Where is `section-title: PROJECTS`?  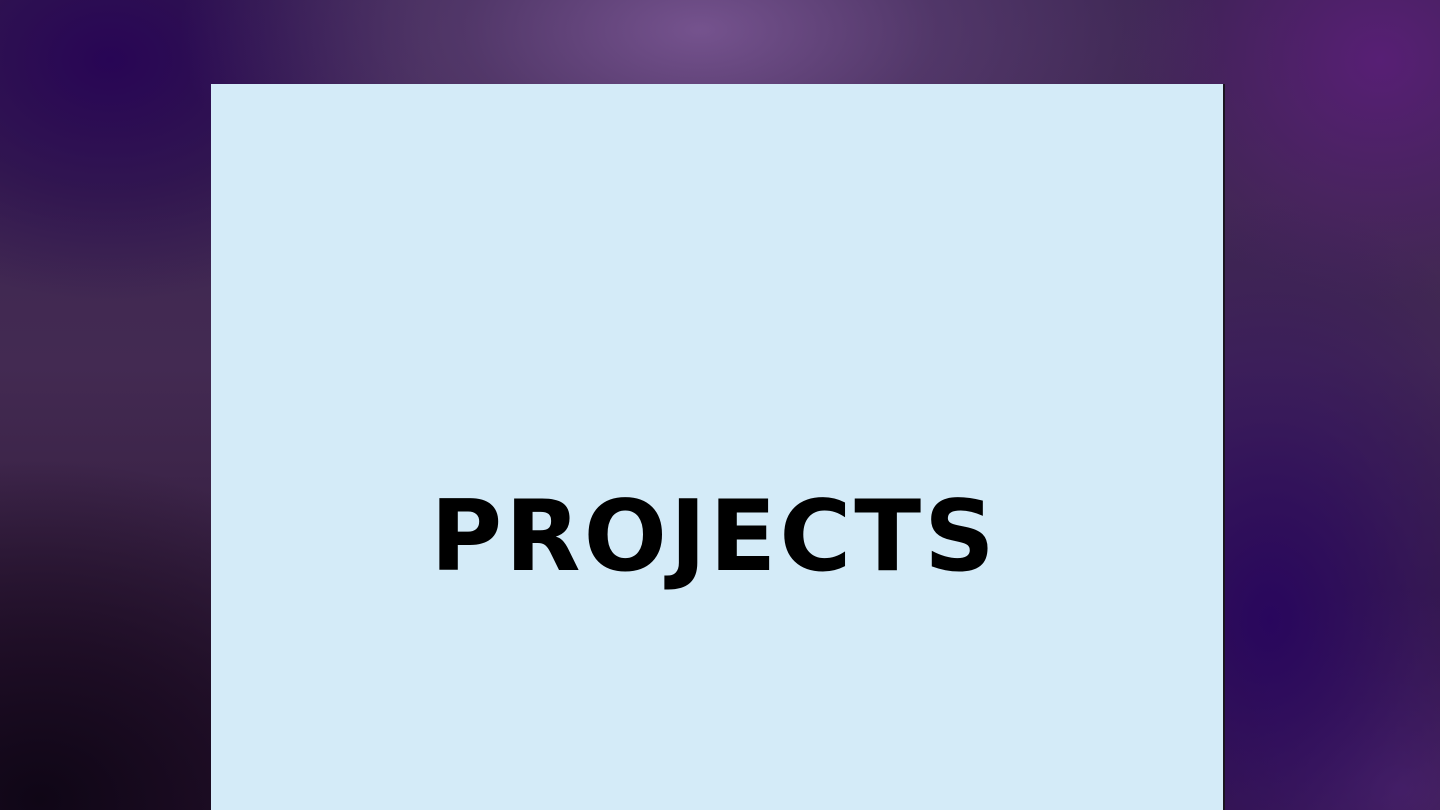 section-title: PROJECTS is located at coordinates (714, 537).